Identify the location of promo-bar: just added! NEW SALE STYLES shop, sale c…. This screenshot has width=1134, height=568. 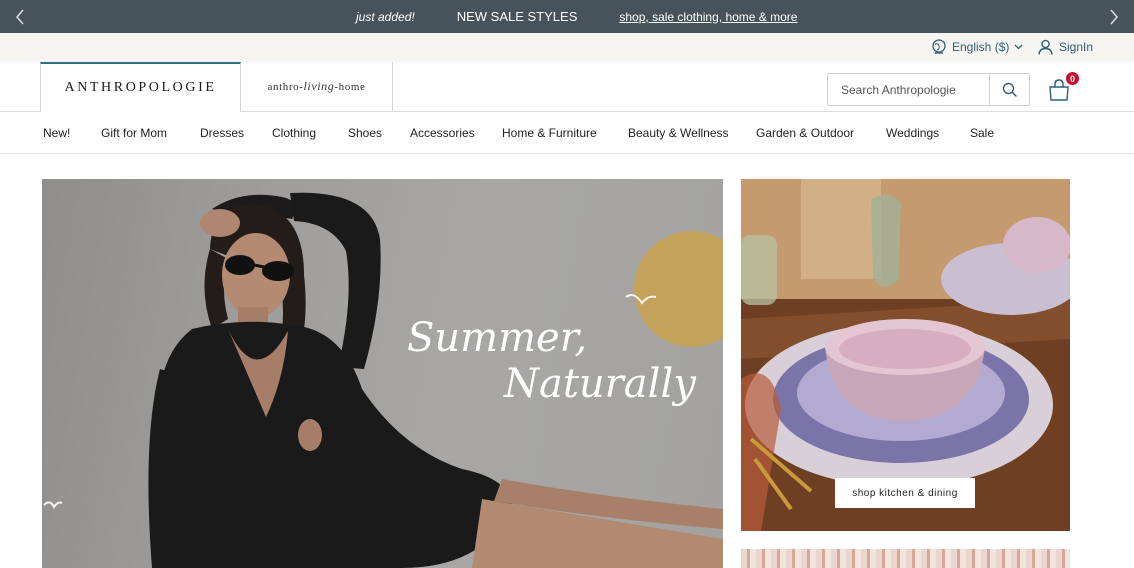
(567, 16).